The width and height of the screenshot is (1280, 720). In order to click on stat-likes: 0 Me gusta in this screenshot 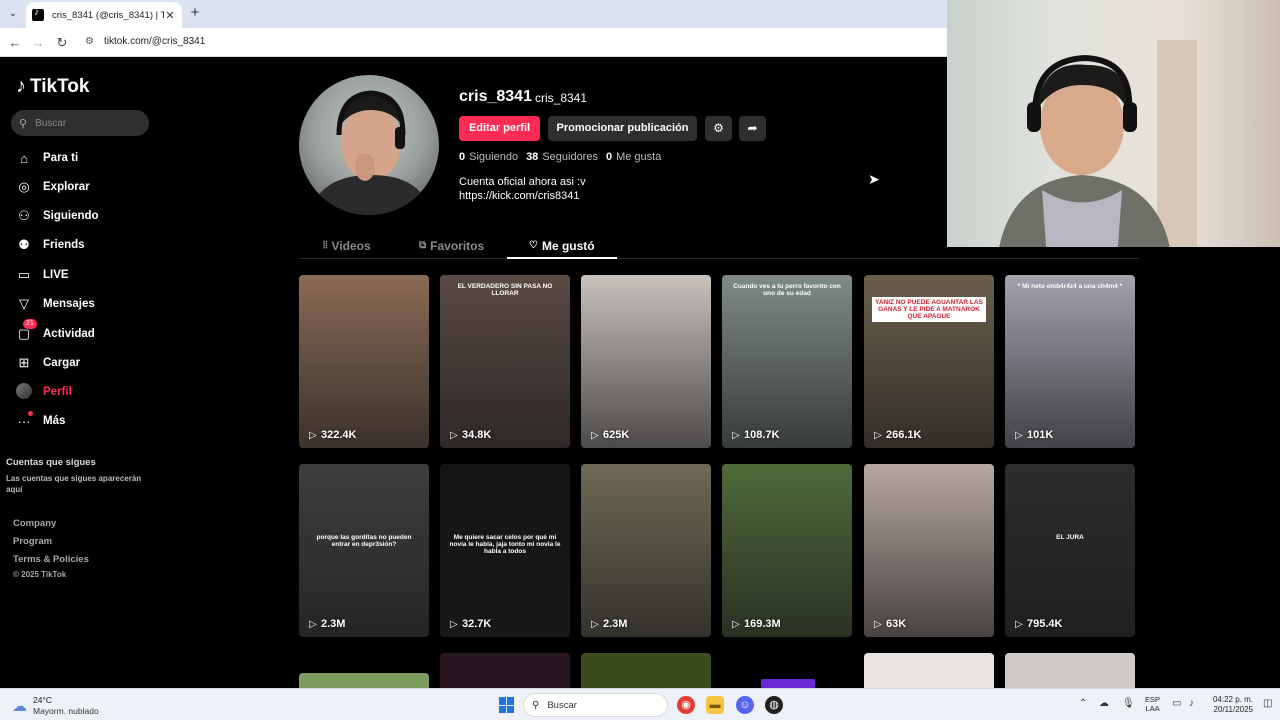, I will do `click(633, 157)`.